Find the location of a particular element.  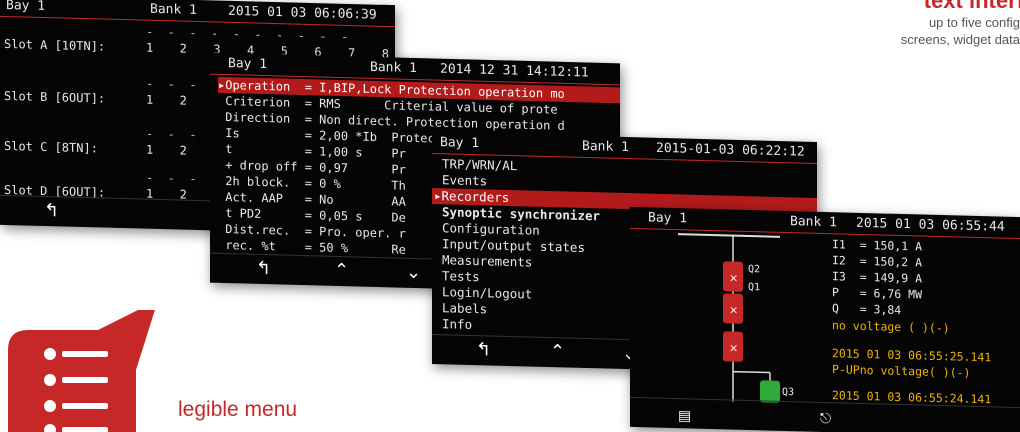

slot-a-label: Slot A [10TN]: is located at coordinates (54, 45).